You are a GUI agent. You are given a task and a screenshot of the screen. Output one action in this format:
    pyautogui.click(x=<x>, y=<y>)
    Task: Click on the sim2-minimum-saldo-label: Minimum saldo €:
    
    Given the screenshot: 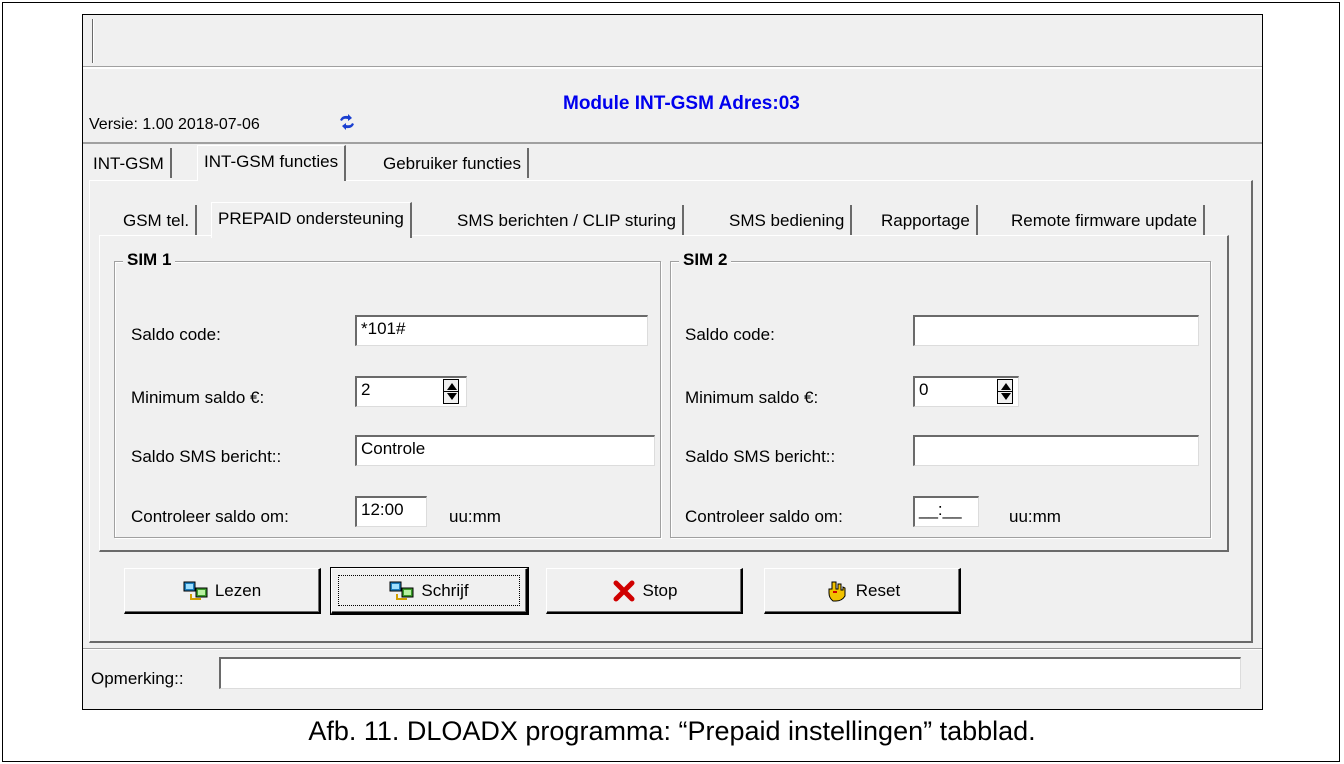 What is the action you would take?
    pyautogui.click(x=752, y=397)
    